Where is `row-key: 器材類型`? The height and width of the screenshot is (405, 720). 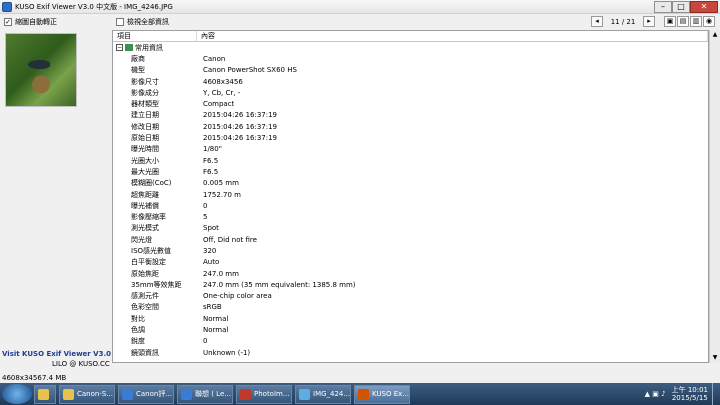
row-key: 器材類型 is located at coordinates (145, 104).